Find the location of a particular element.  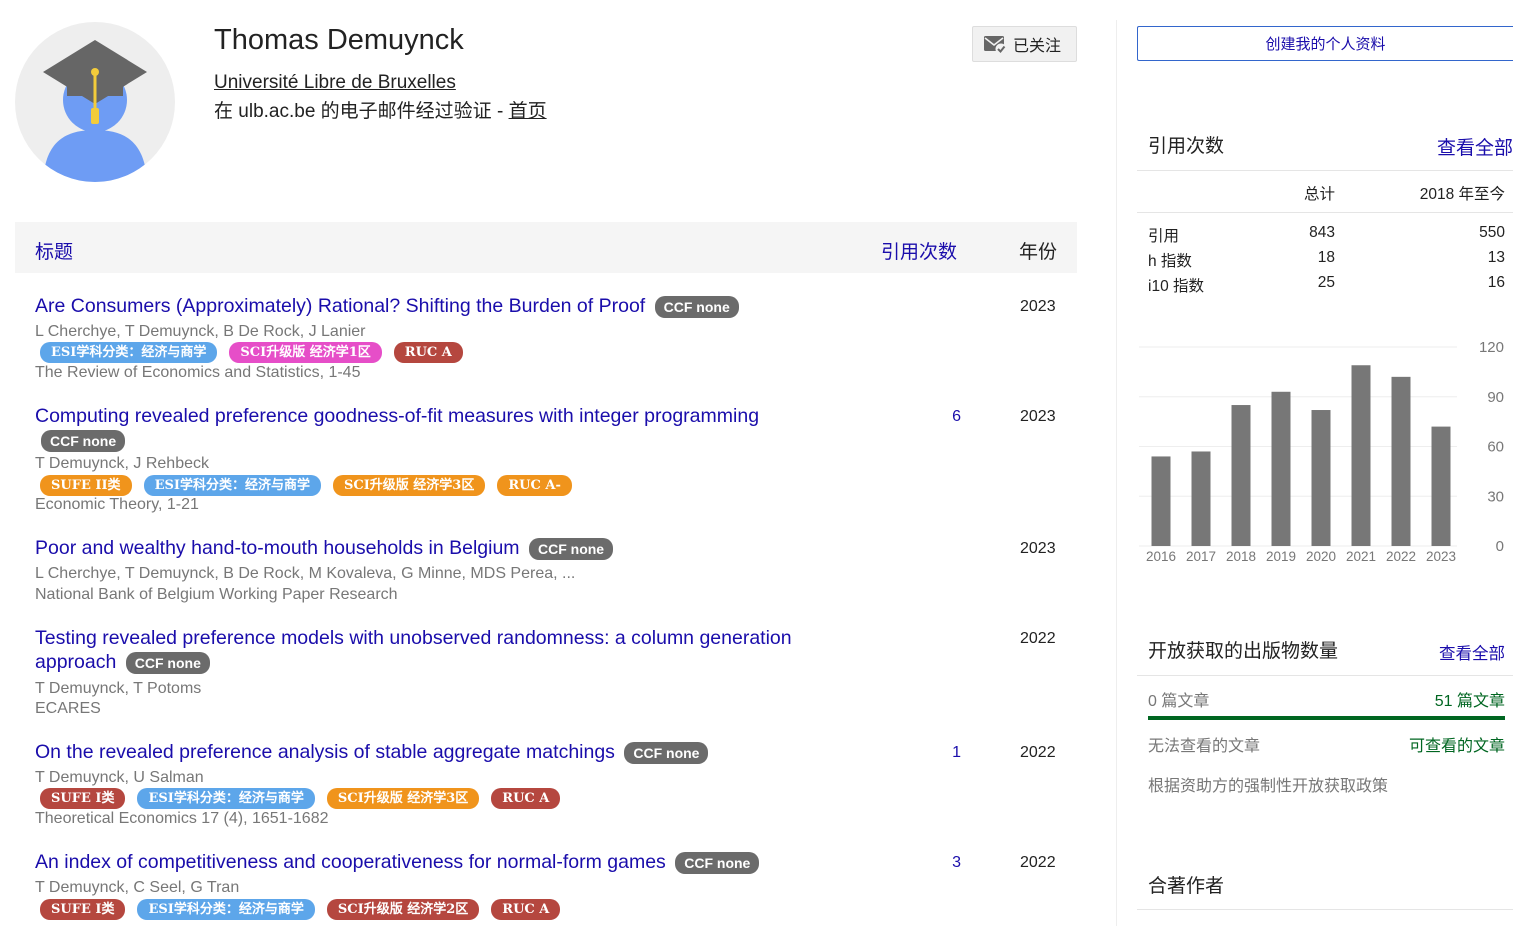

x-tick-label: 2023 is located at coordinates (1441, 556).